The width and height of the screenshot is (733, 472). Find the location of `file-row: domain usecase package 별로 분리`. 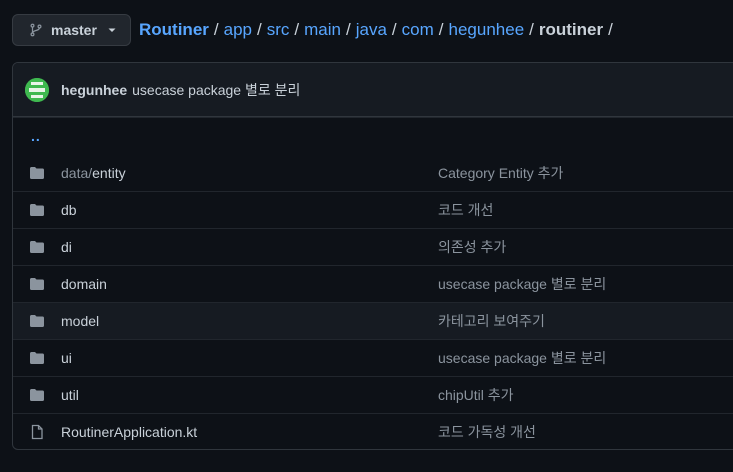

file-row: domain usecase package 별로 분리 is located at coordinates (373, 283).